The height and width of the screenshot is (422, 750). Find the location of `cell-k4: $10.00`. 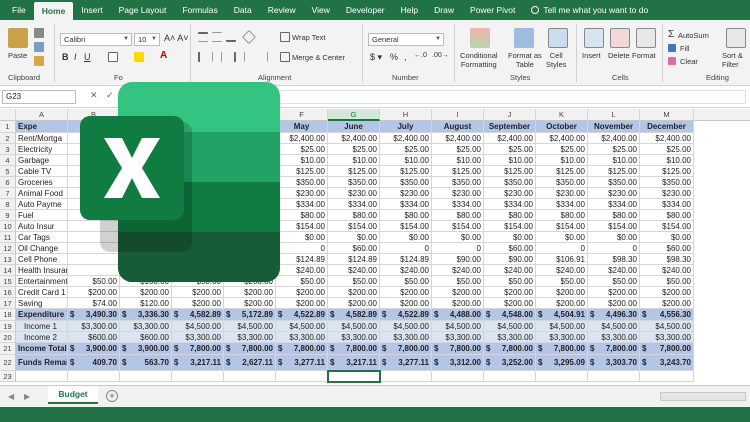

cell-k4: $10.00 is located at coordinates (562, 160).